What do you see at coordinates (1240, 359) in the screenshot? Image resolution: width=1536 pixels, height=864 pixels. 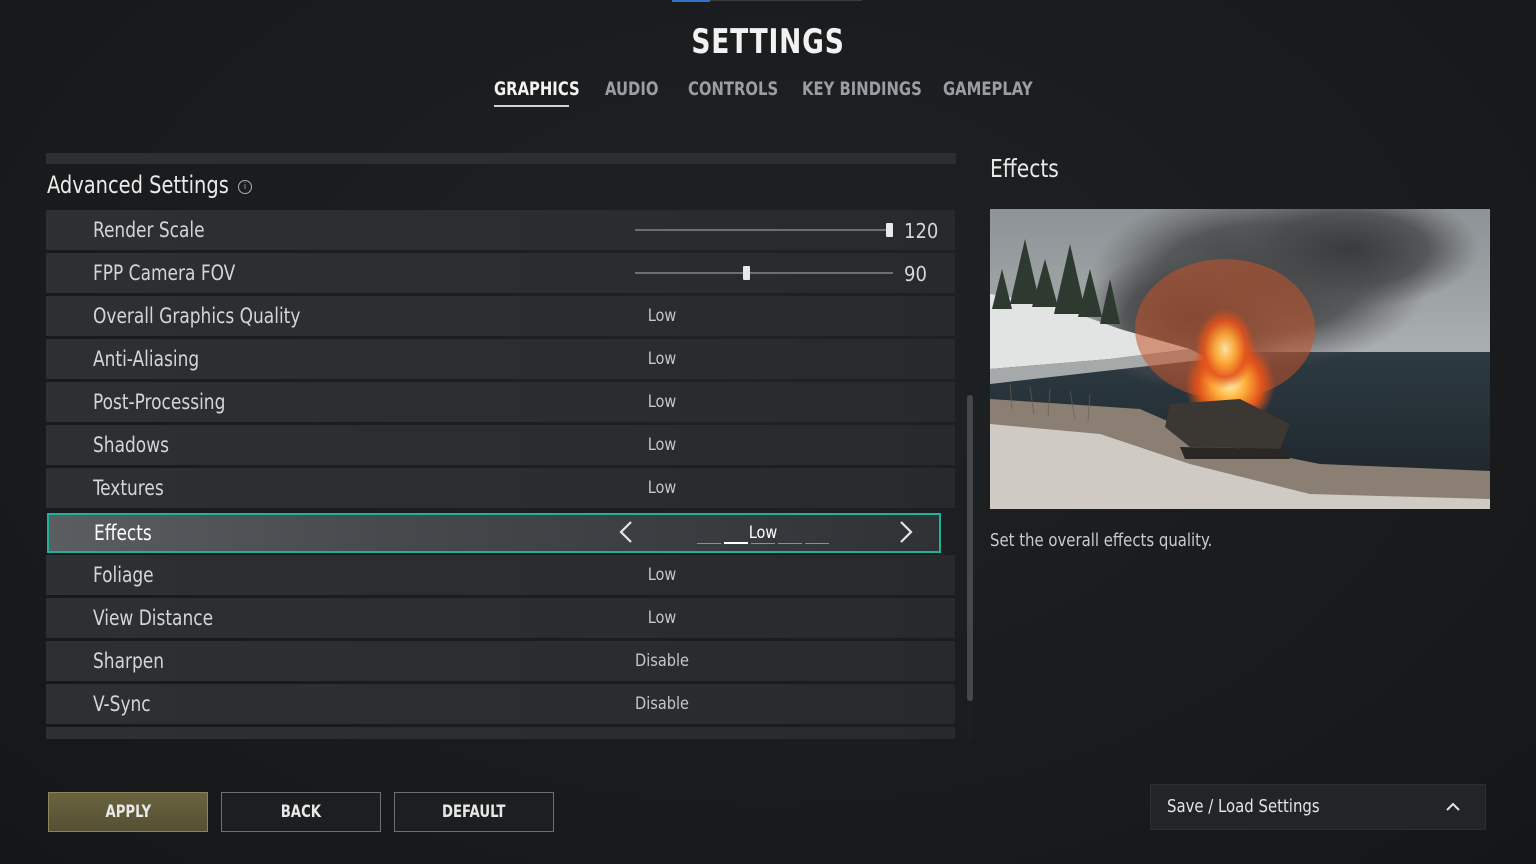 I see `effects-preview-image` at bounding box center [1240, 359].